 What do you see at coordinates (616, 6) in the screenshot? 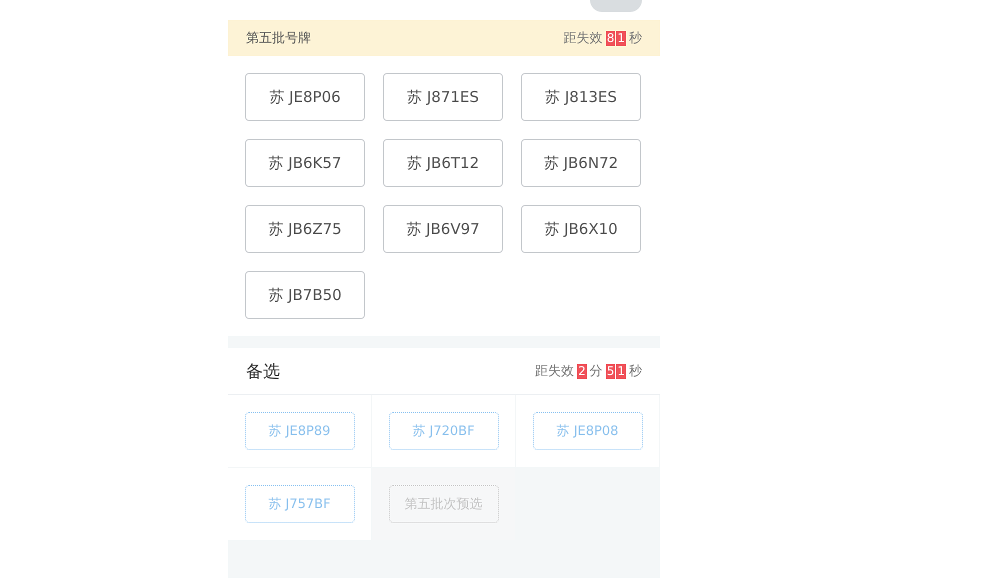
I see `cut-off-button` at bounding box center [616, 6].